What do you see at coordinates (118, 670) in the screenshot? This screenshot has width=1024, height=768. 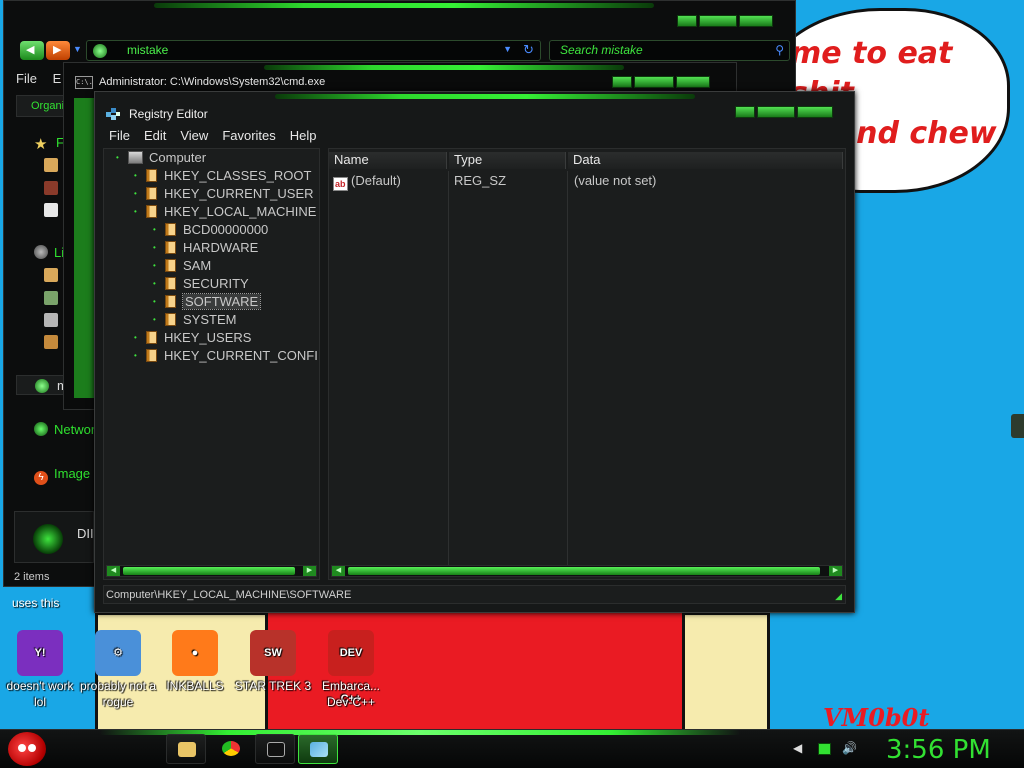 I see `desktop-icon: ⚙ probably not a rogue` at bounding box center [118, 670].